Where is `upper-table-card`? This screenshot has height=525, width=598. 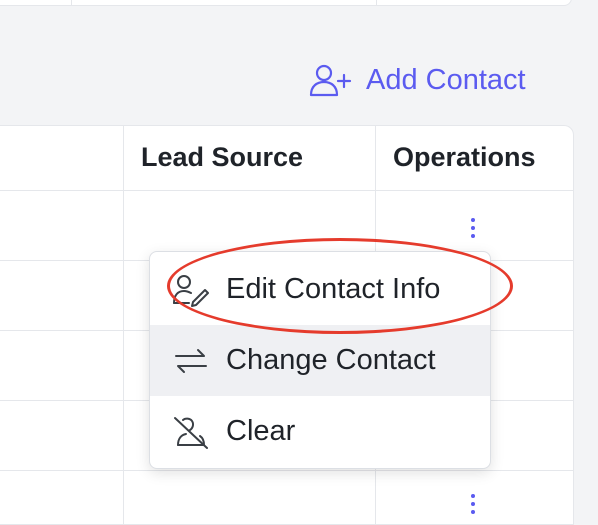 upper-table-card is located at coordinates (286, 3).